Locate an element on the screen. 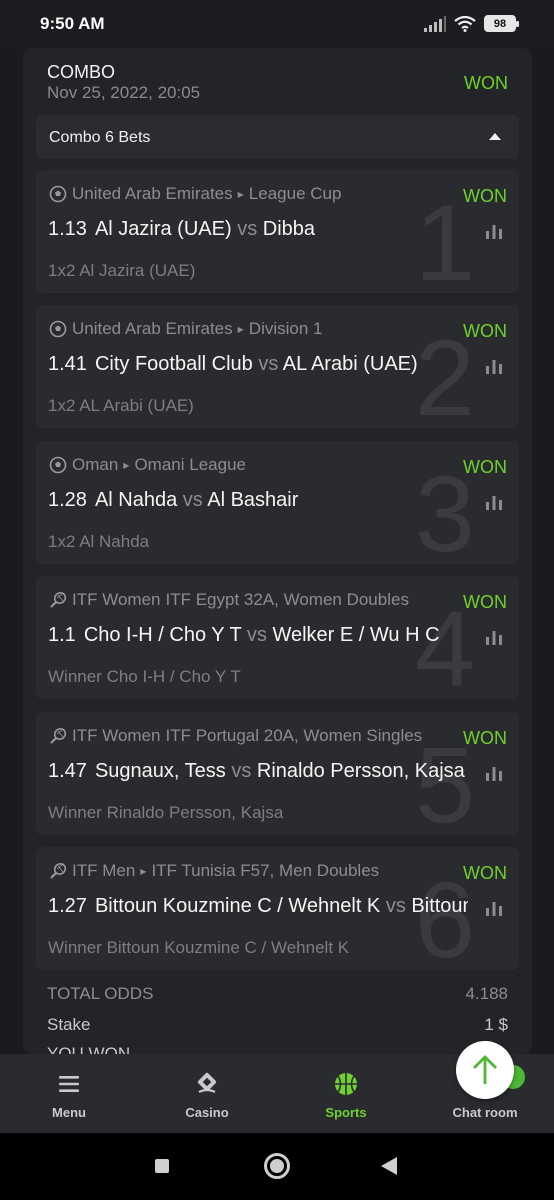 This screenshot has height=1200, width=554. bet-league-name: ITF Egypt 32A, Women Doubles is located at coordinates (287, 599).